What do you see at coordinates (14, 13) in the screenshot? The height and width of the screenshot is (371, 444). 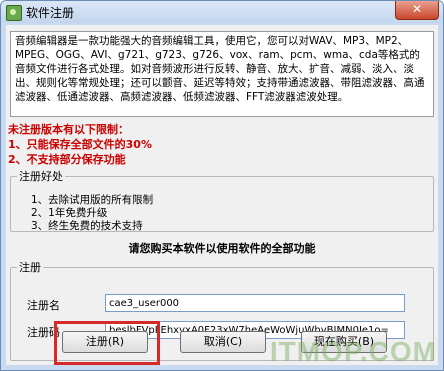 I see `app-icon` at bounding box center [14, 13].